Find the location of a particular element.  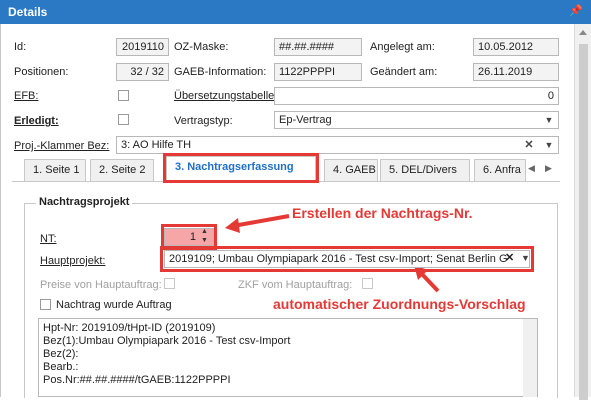

memo-line: Bez(2): is located at coordinates (61, 354).